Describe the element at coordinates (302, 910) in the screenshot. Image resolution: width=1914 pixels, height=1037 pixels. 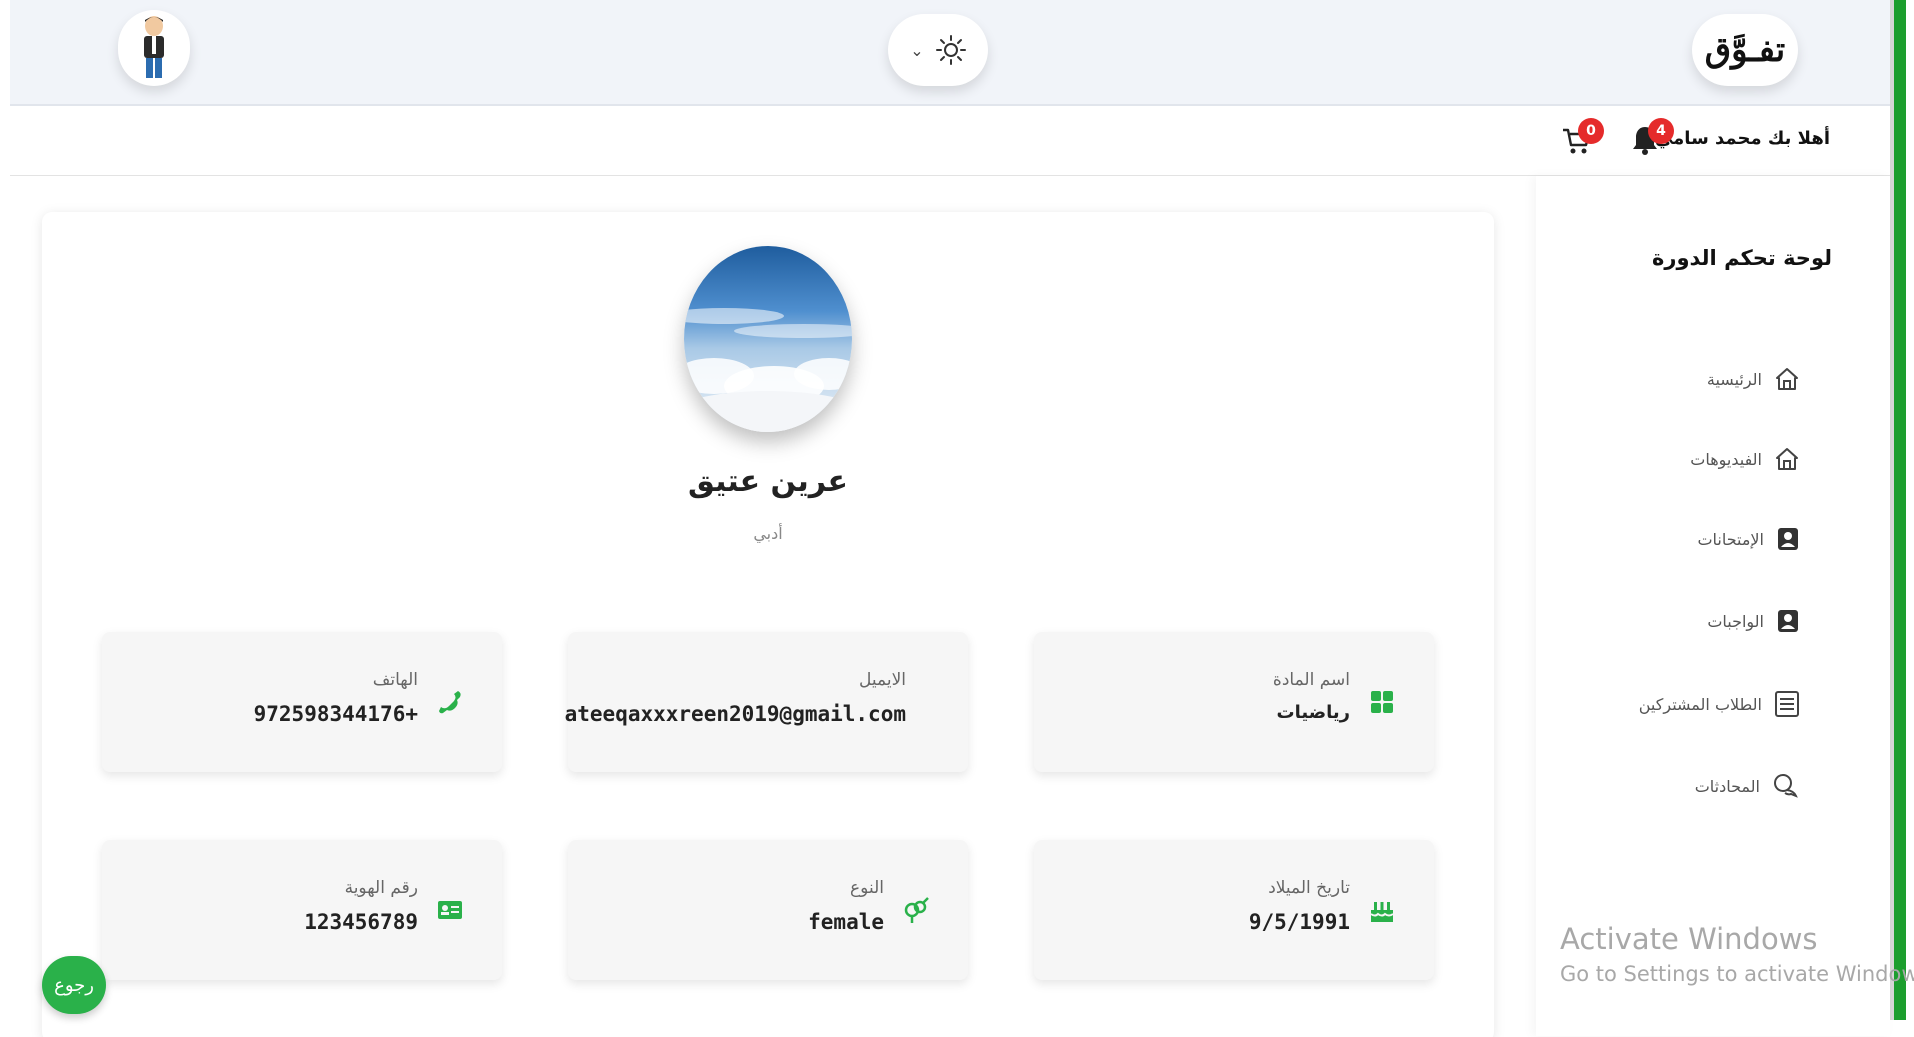
I see `id-card: رقم الهوية 123456789` at that location.